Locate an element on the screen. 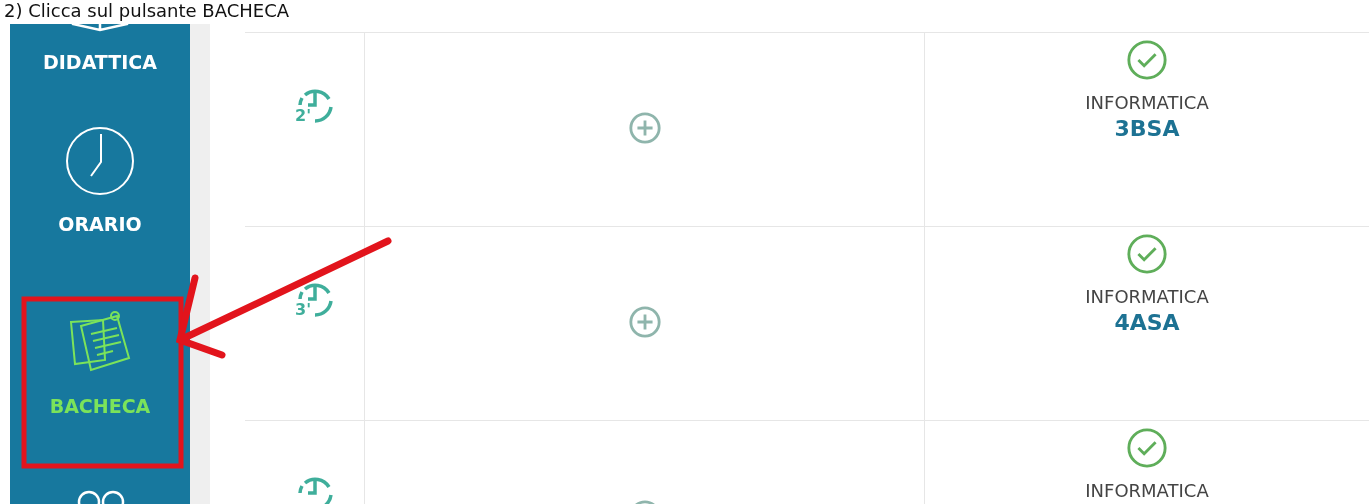  sidebar-item: BACHECA is located at coordinates (100, 399).